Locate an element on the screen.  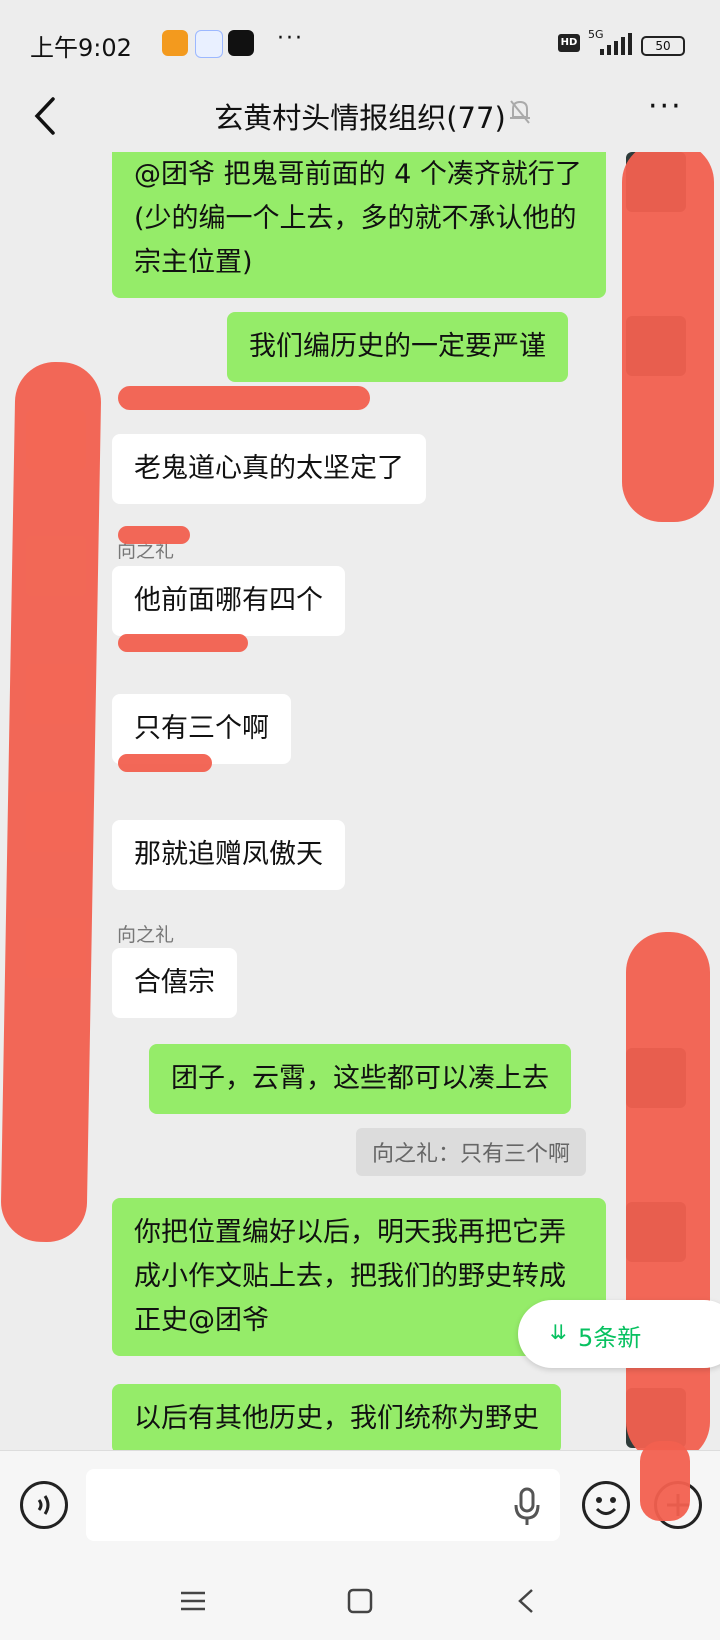
quoted-message: 向之礼：只有三个啊 is located at coordinates (471, 1152).